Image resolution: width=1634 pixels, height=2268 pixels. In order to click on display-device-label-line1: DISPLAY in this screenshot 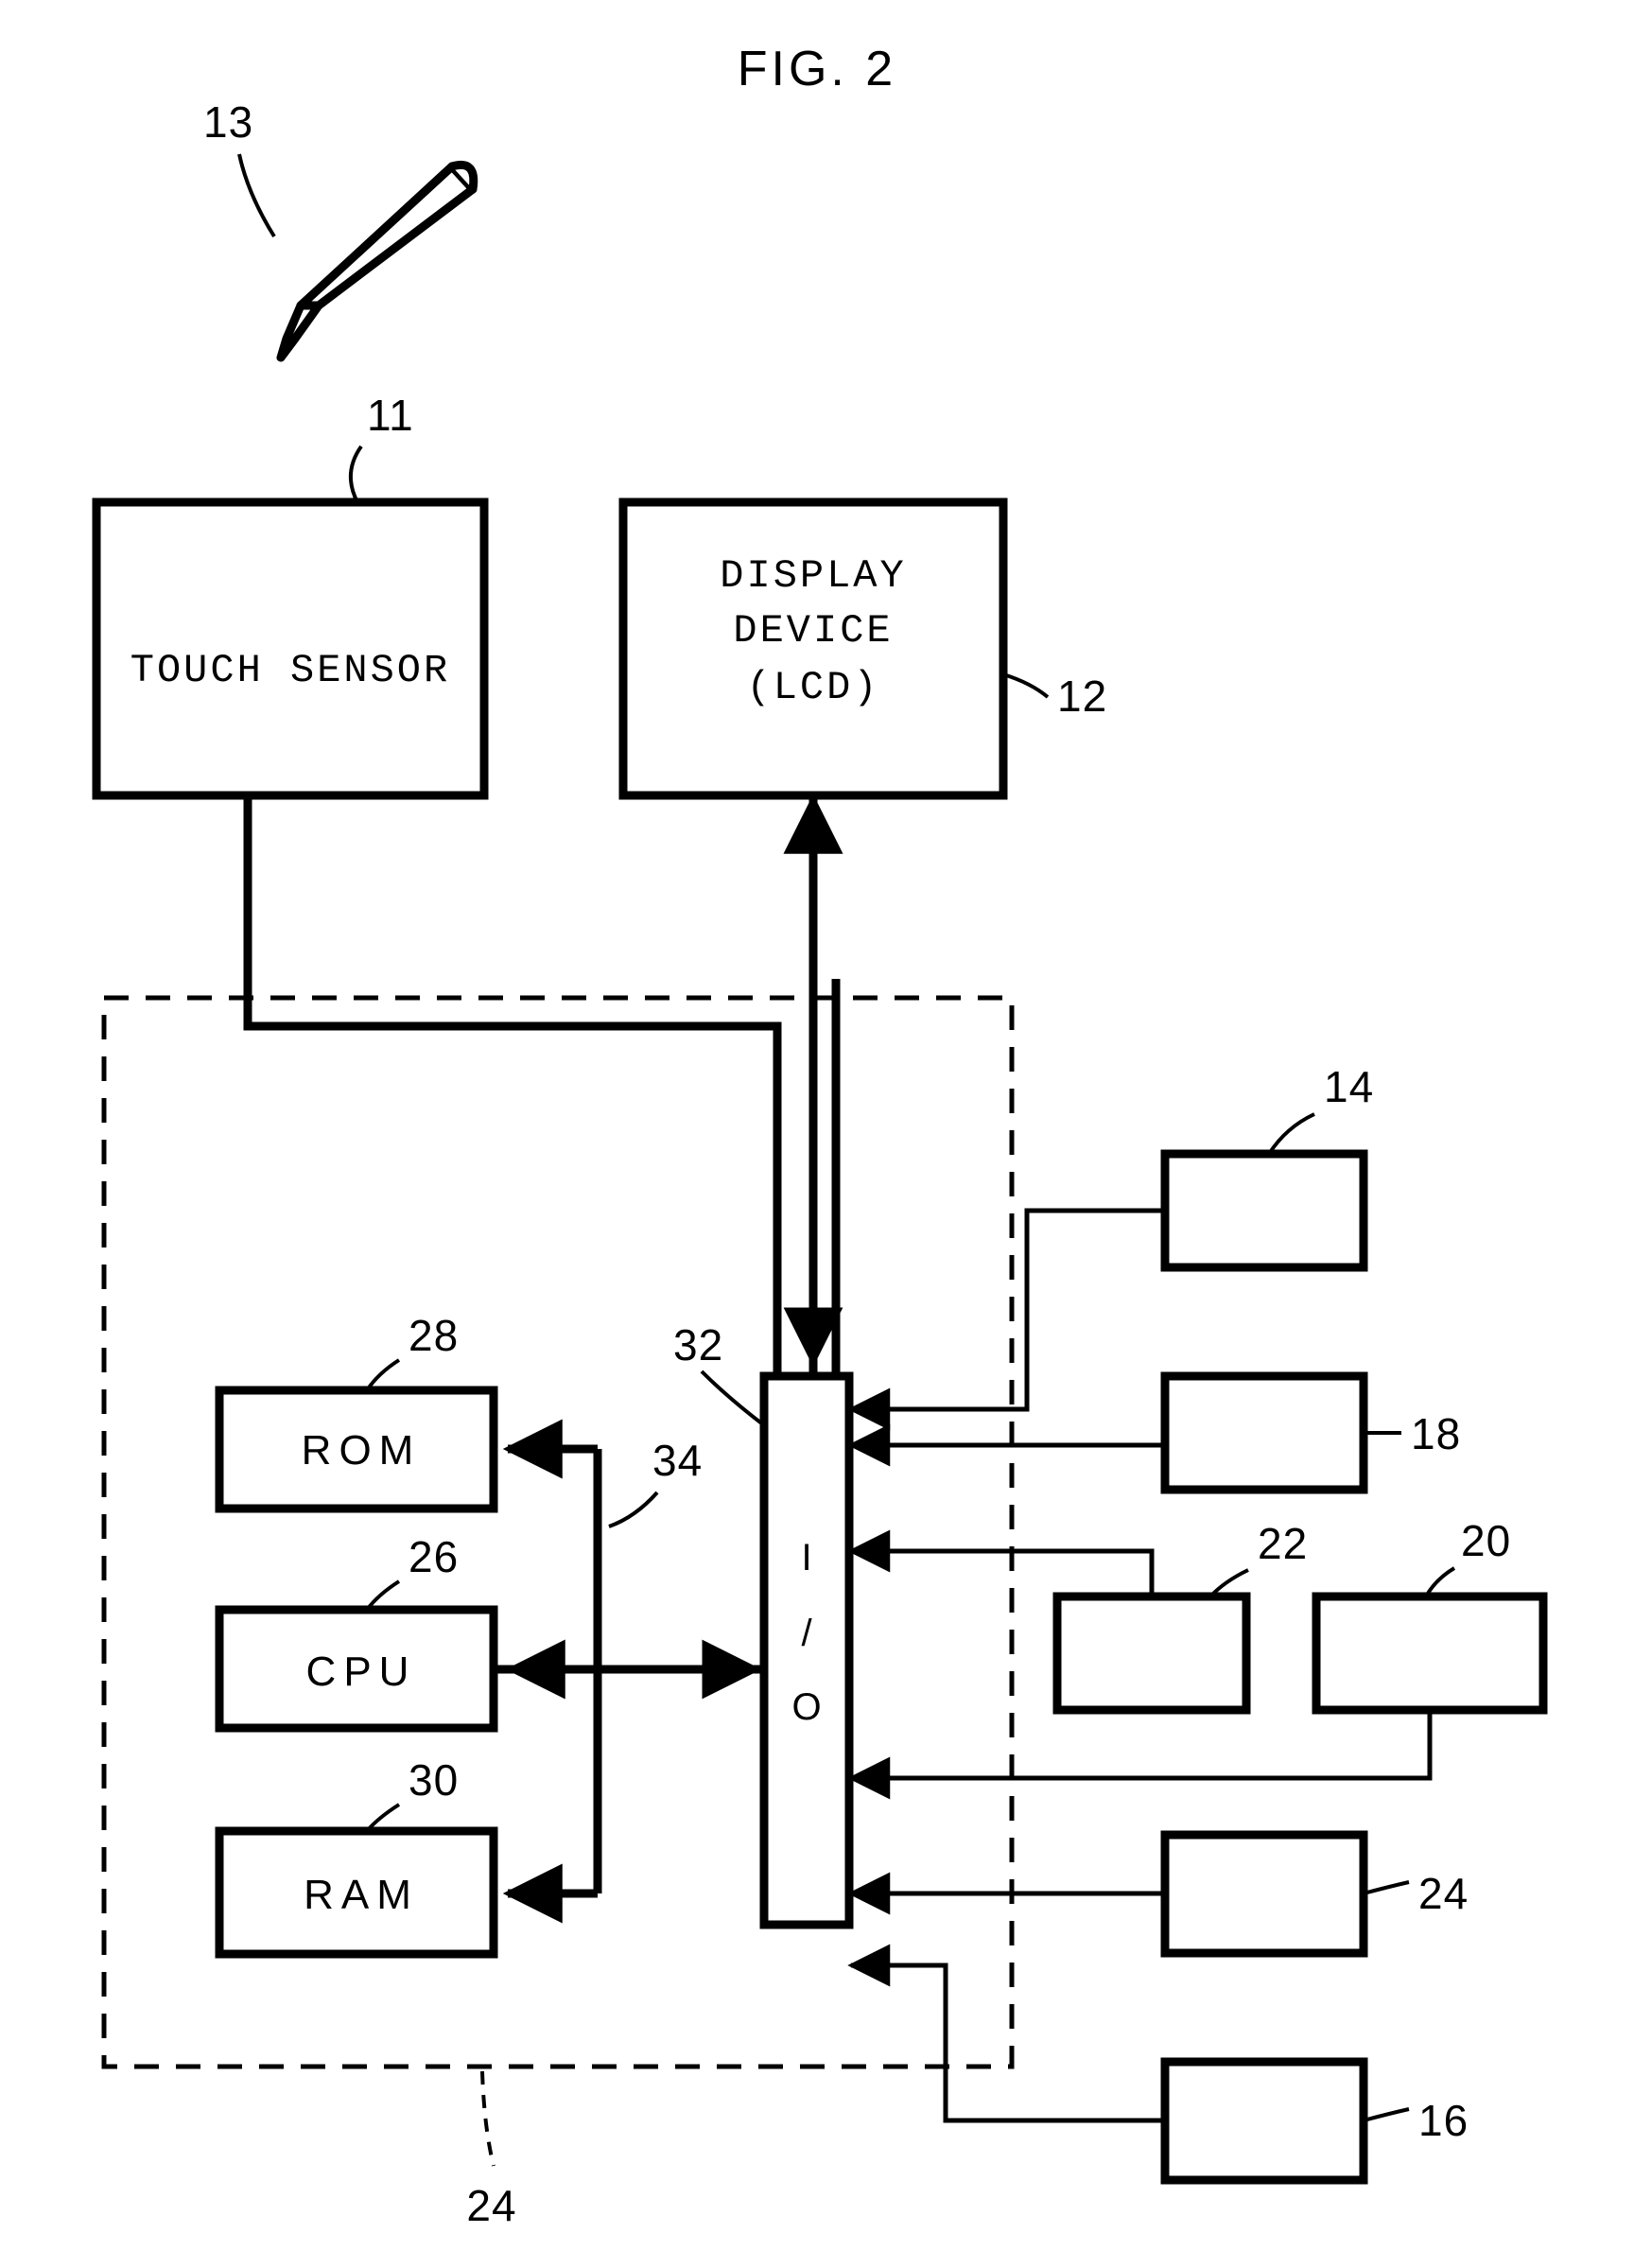, I will do `click(813, 576)`.